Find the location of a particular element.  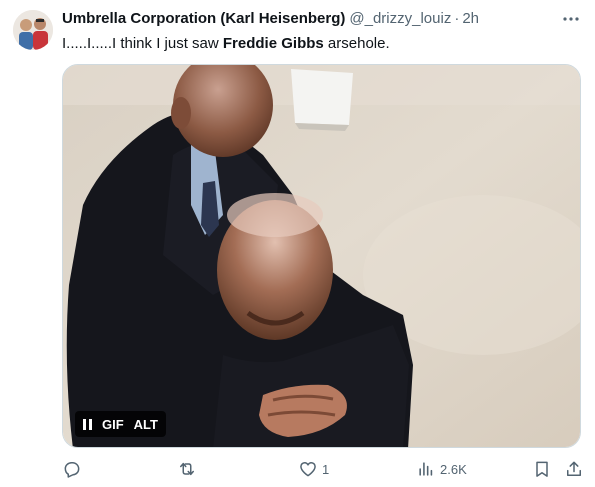

like-button: 1 is located at coordinates (313, 469).